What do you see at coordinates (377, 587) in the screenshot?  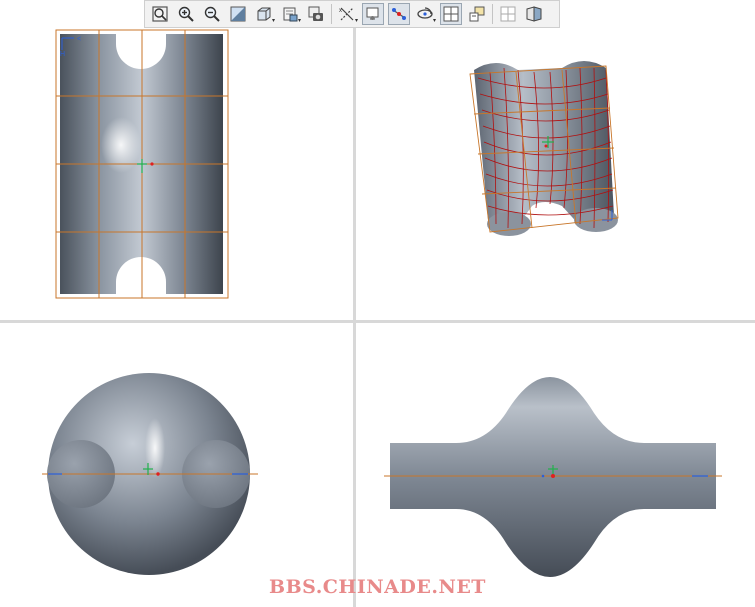 I see `watermark: BBS.CHINADE.NET` at bounding box center [377, 587].